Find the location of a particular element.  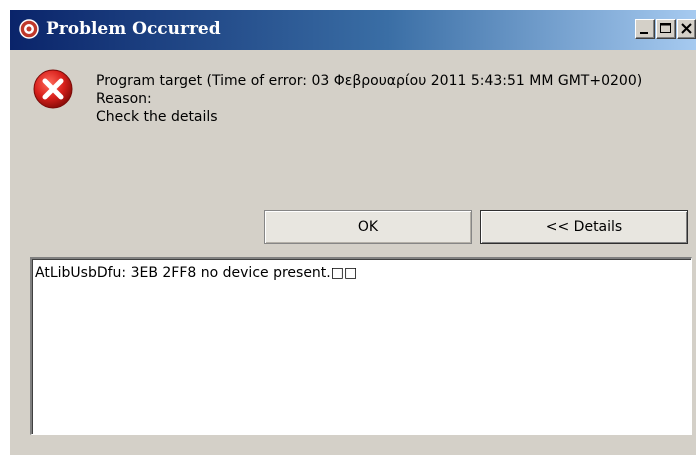

title-bar: Problem Occurred is located at coordinates (353, 30).